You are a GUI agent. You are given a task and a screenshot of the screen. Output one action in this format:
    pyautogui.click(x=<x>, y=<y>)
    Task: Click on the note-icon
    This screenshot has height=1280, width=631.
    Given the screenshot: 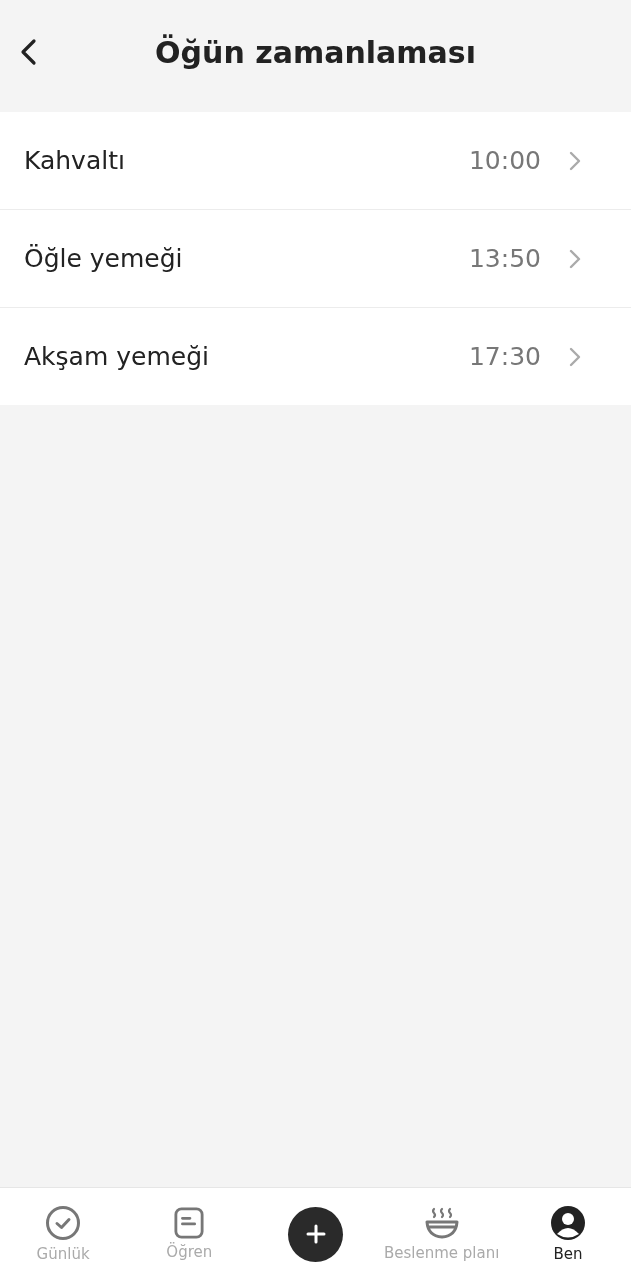 What is the action you would take?
    pyautogui.click(x=189, y=1223)
    